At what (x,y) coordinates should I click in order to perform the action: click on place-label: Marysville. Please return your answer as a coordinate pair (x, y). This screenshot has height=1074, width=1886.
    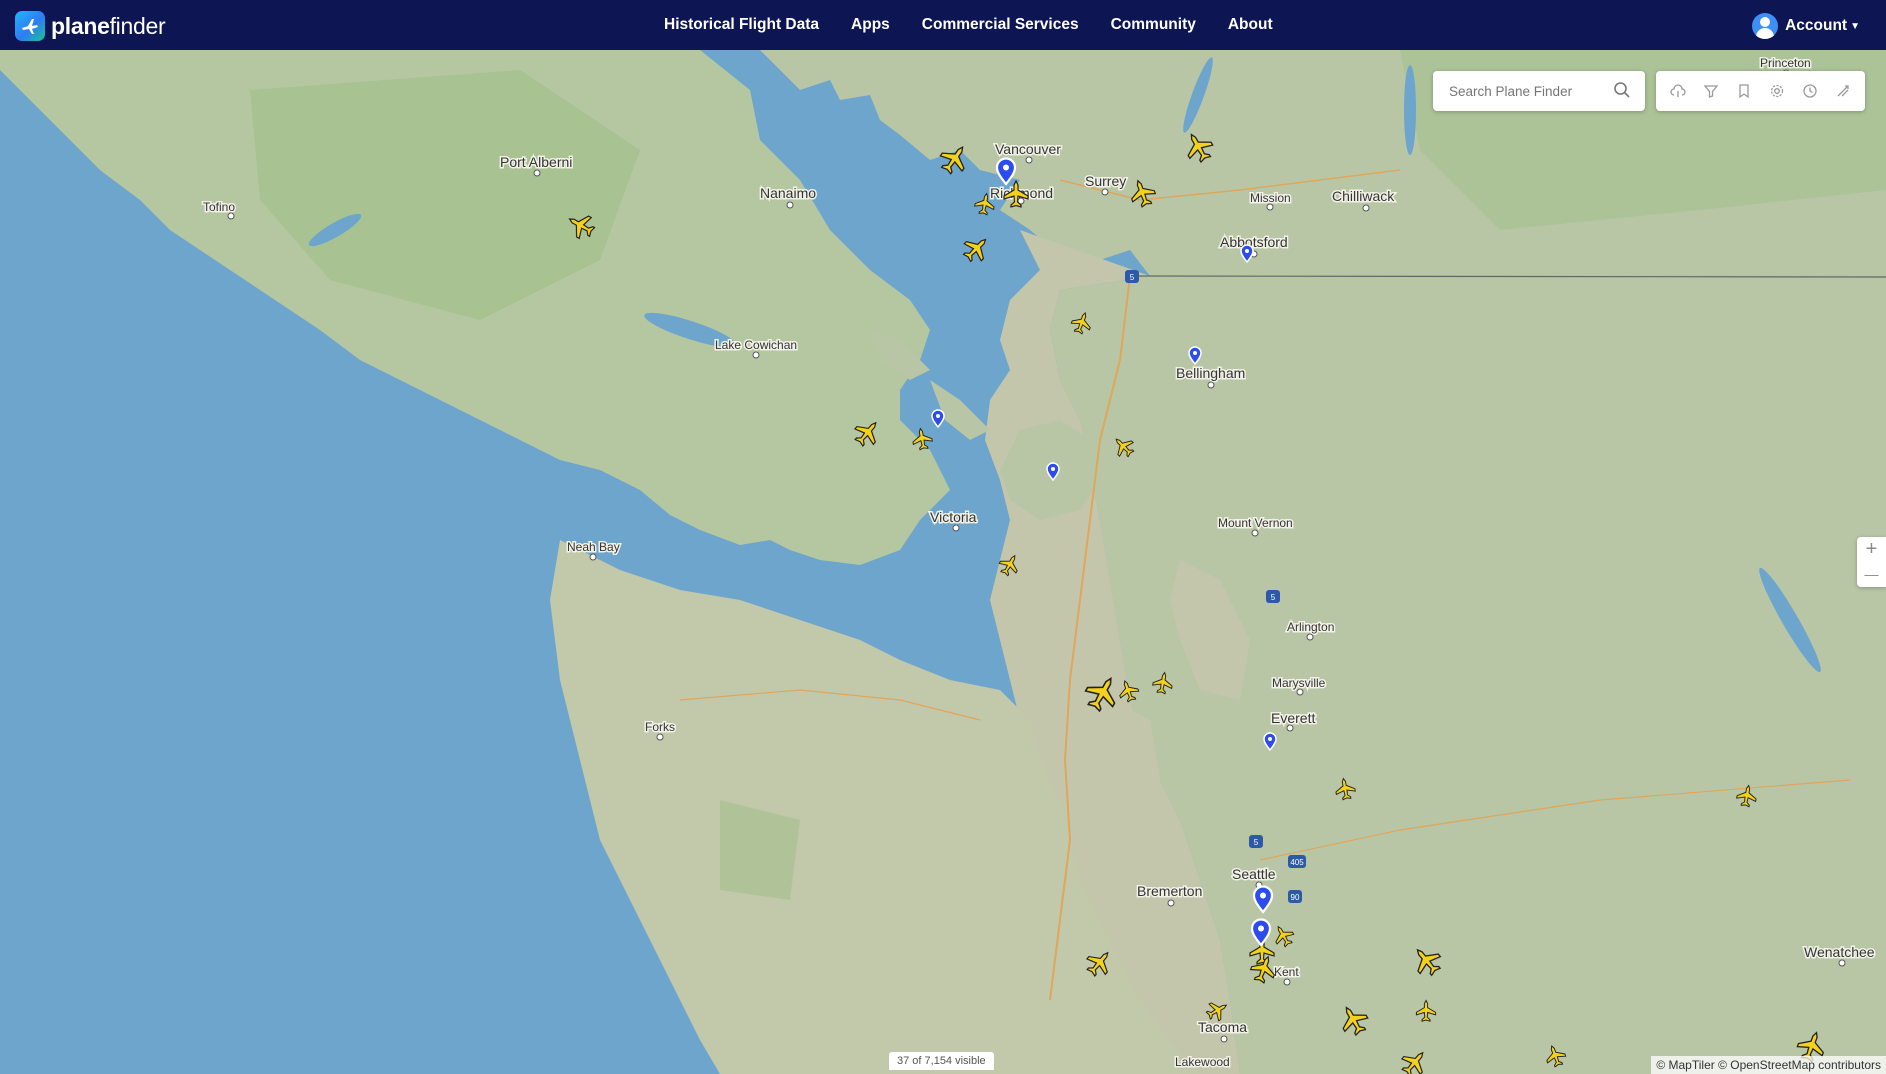
    Looking at the image, I should click on (1299, 683).